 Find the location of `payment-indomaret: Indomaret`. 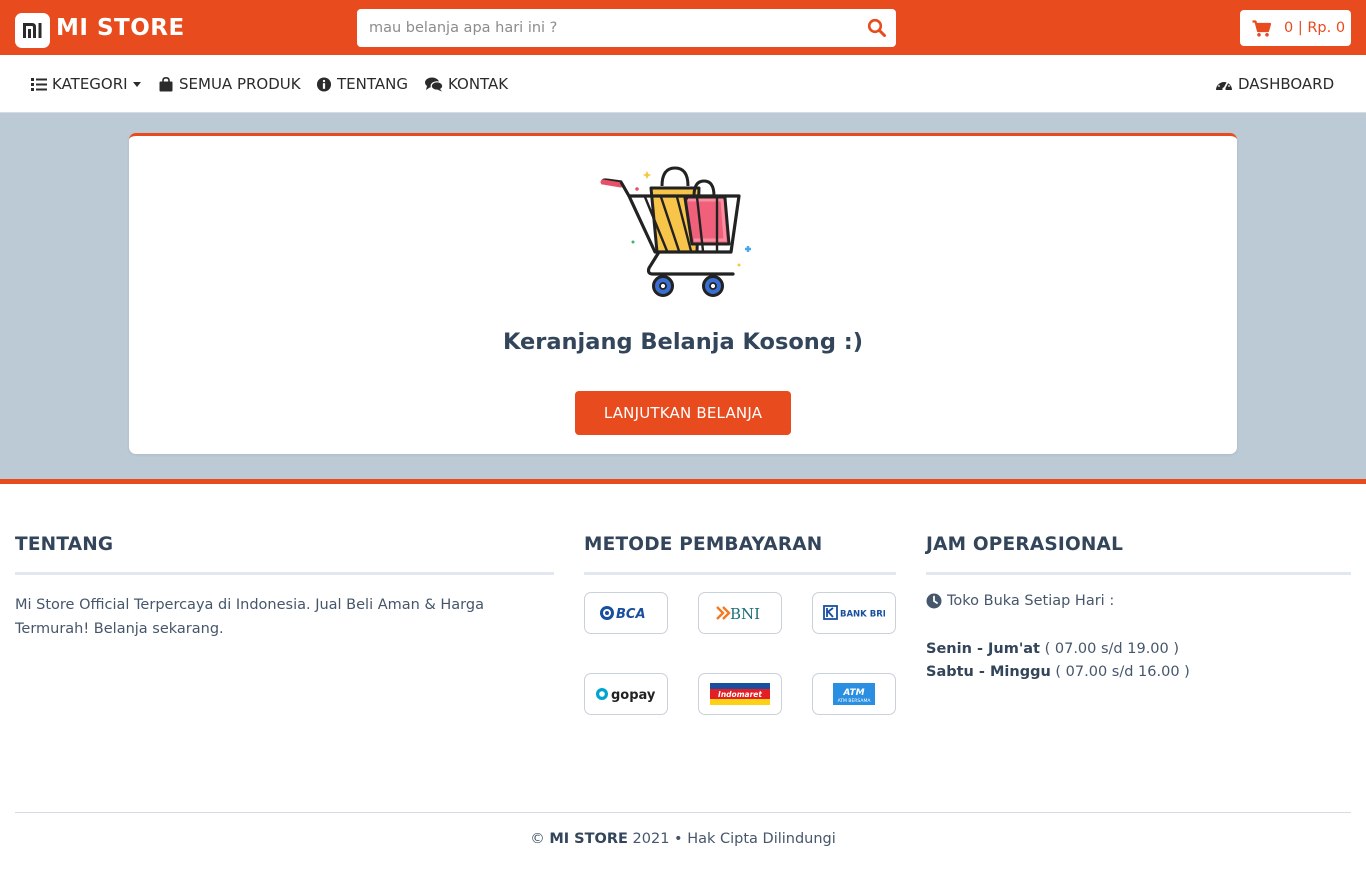

payment-indomaret: Indomaret is located at coordinates (740, 694).